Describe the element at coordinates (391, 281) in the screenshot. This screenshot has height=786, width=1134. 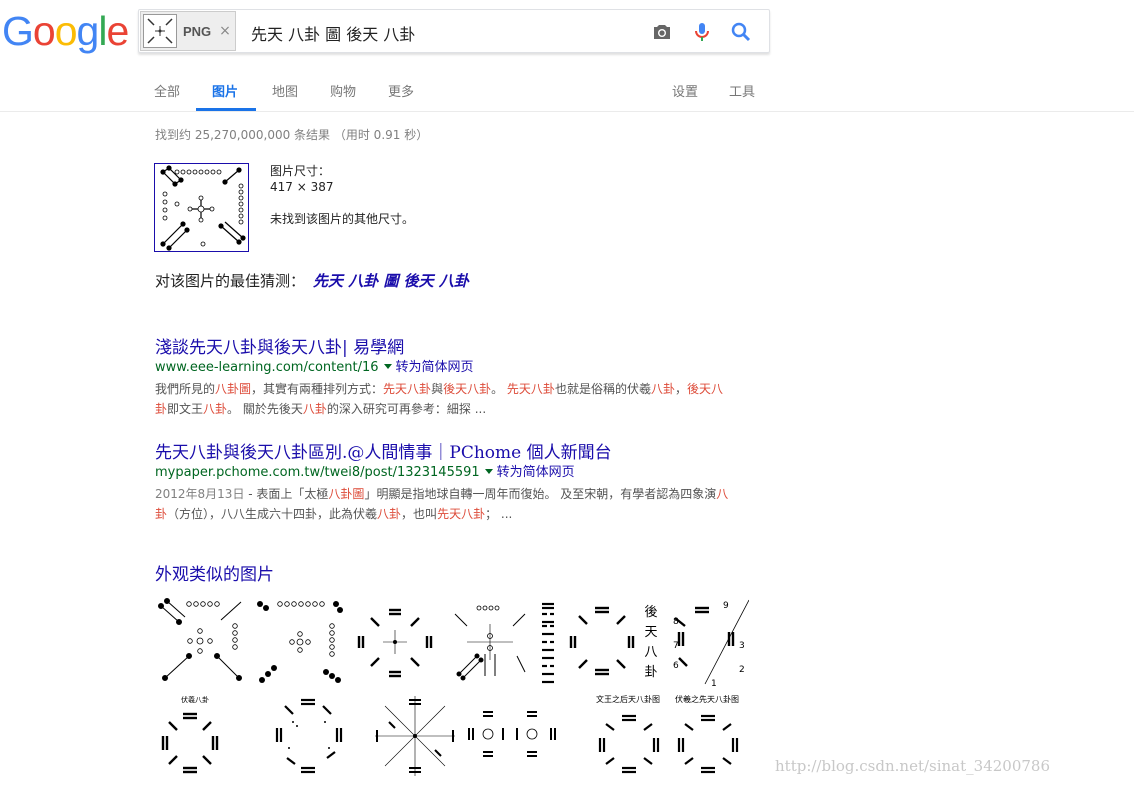
I see `best-guess-link: 先天 八卦 圖 後天 八卦` at that location.